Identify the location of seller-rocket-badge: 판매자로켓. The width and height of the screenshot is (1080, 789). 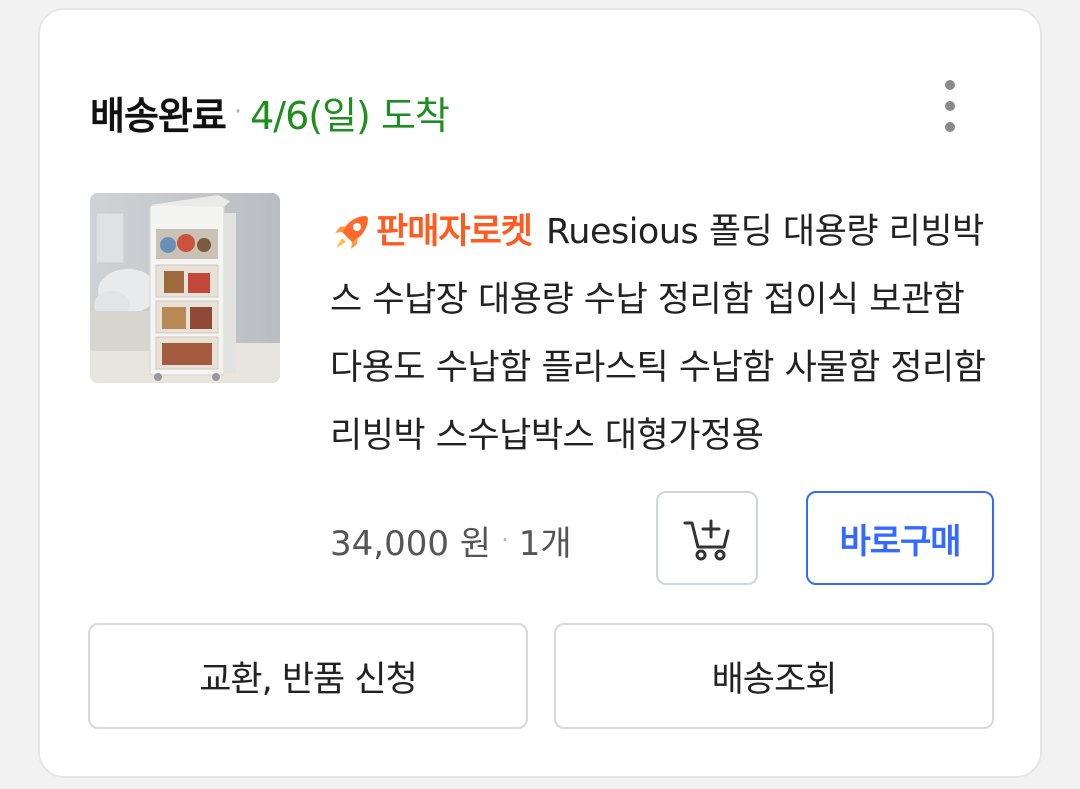
(431, 232).